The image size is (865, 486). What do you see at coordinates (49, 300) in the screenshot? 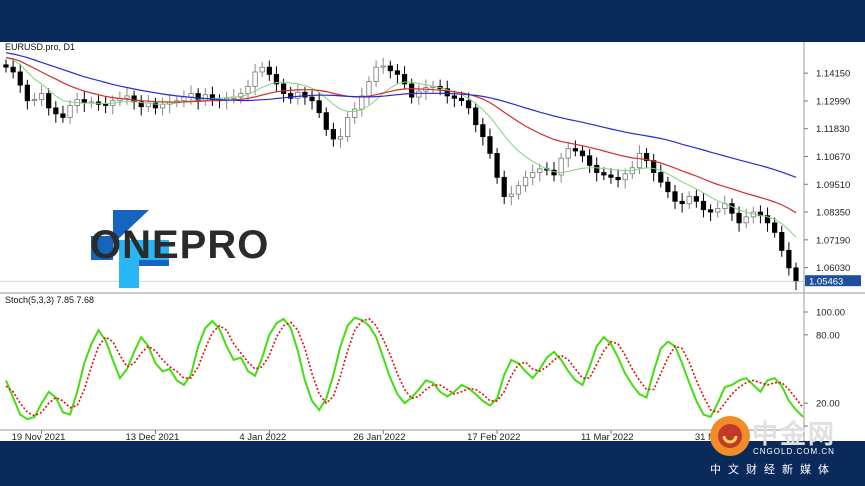
I see `stoch-label: Stoch(5,3,3) 7.85 7.68` at bounding box center [49, 300].